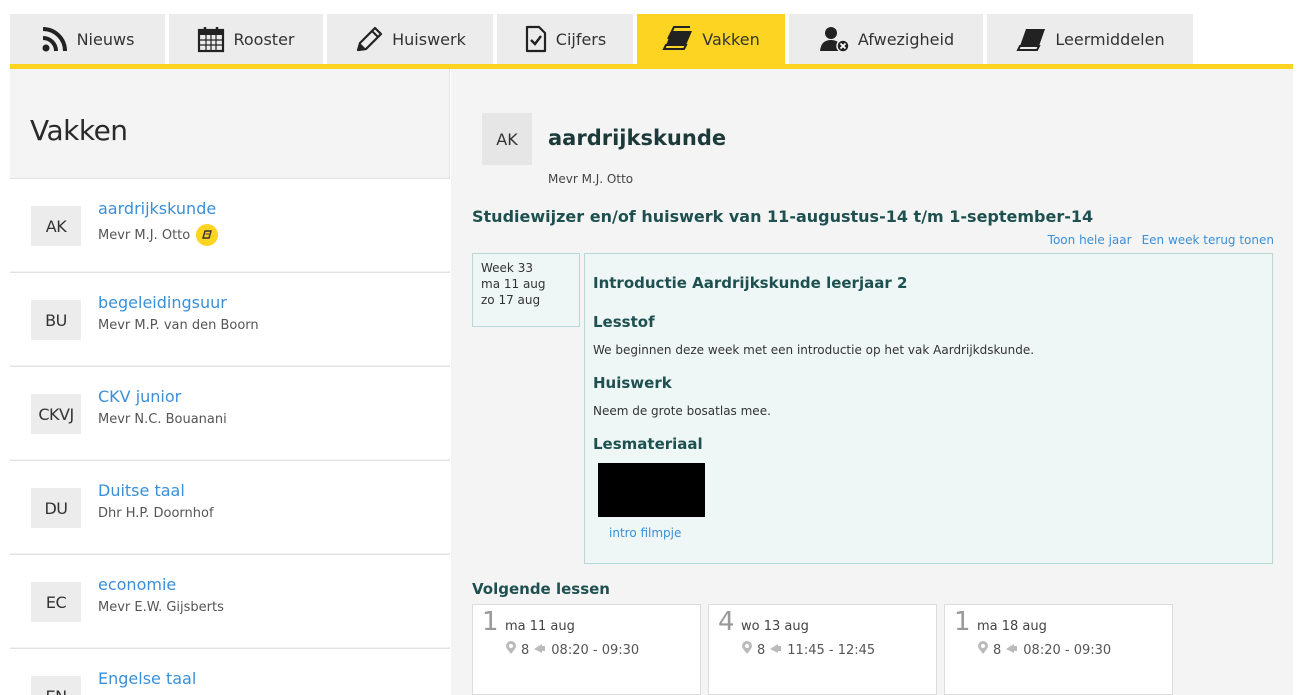 Image resolution: width=1299 pixels, height=695 pixels. Describe the element at coordinates (162, 302) in the screenshot. I see `vak-name: begeleidingsuur` at that location.